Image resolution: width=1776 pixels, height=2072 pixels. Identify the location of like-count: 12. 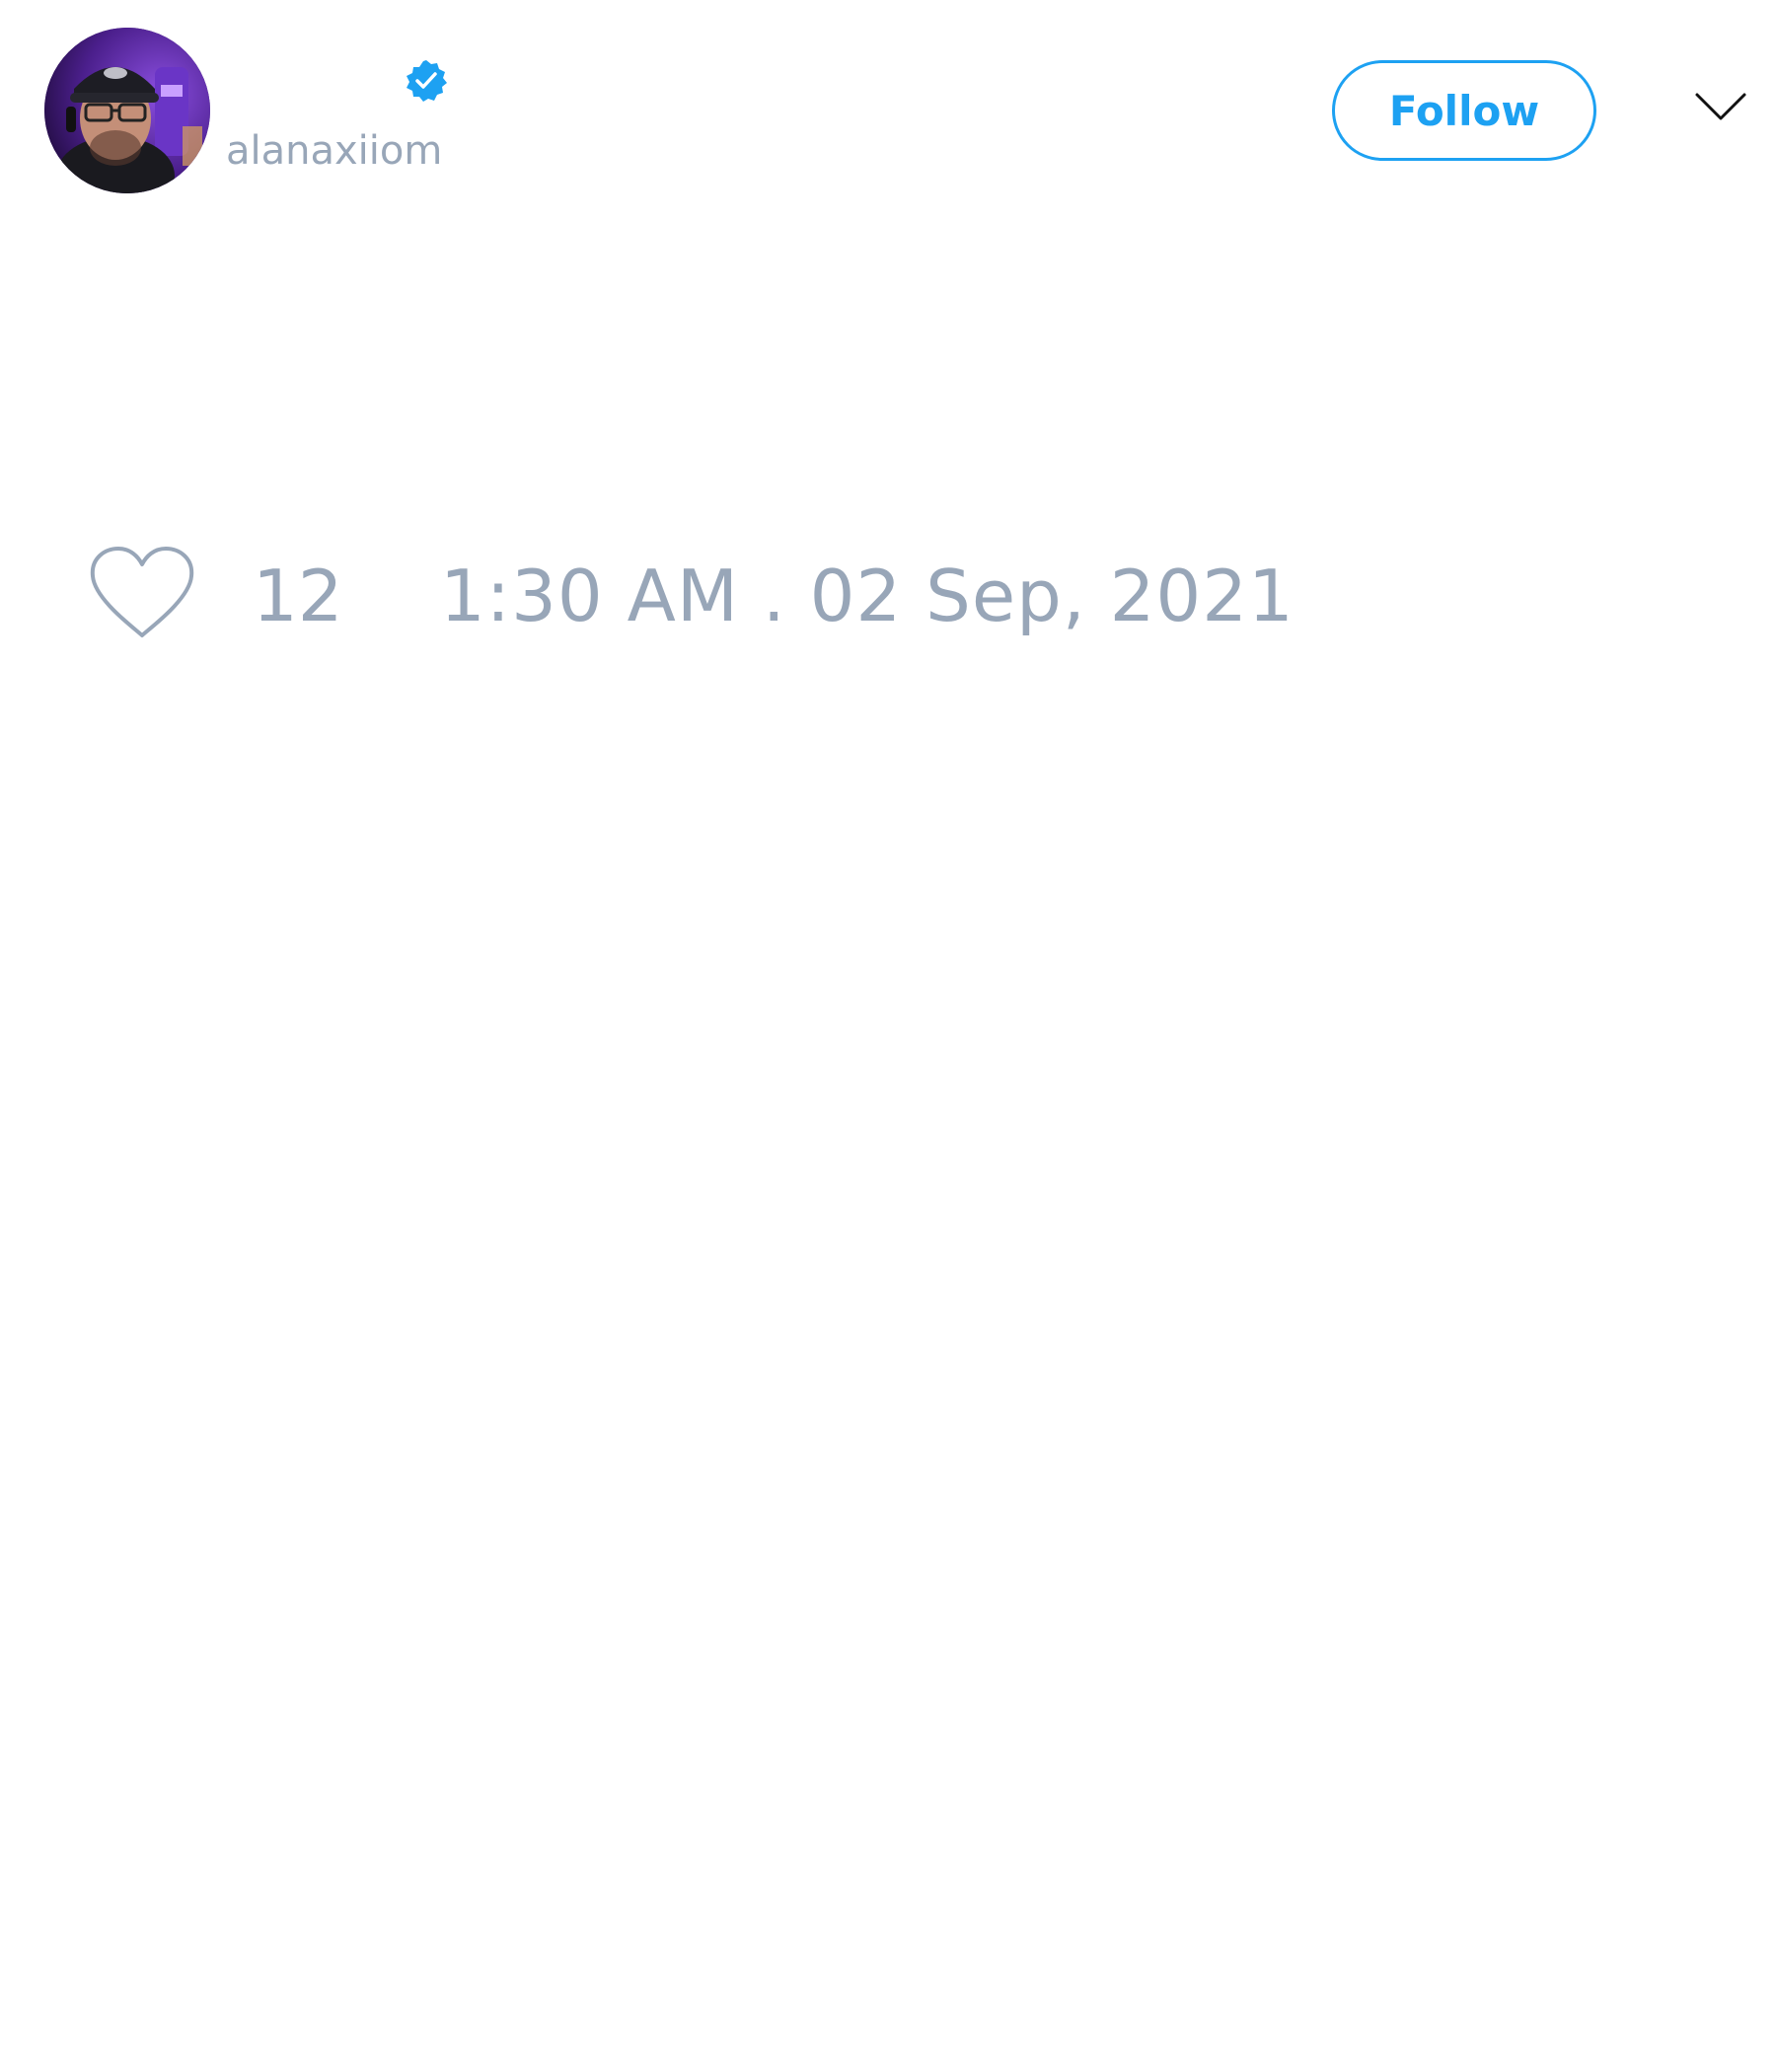
(298, 596).